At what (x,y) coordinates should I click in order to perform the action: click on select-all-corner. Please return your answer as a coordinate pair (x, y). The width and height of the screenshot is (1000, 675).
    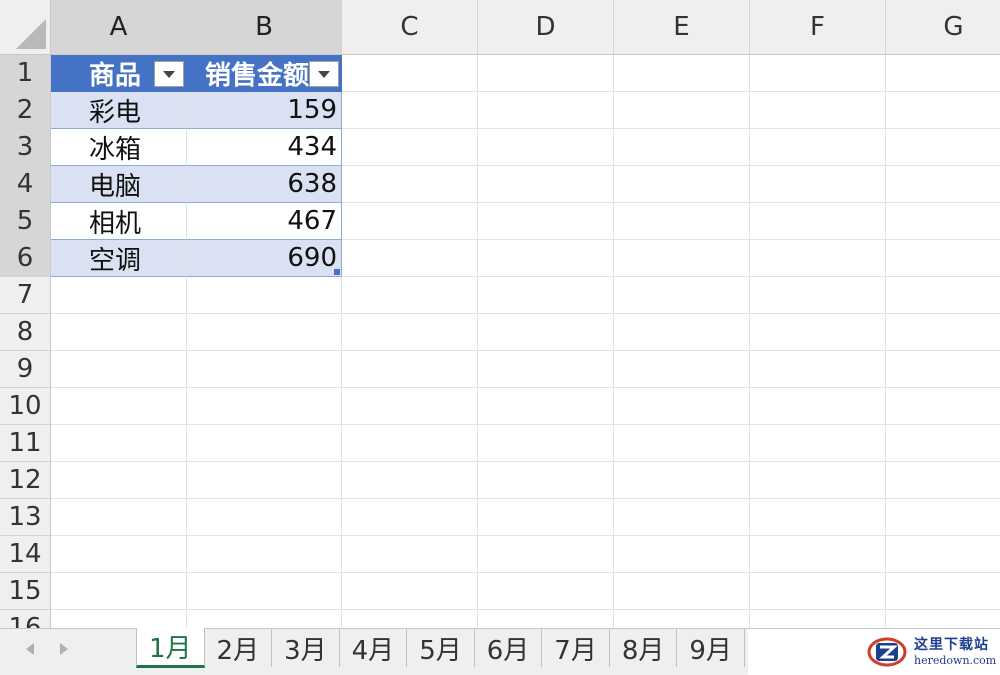
    Looking at the image, I should click on (25, 27).